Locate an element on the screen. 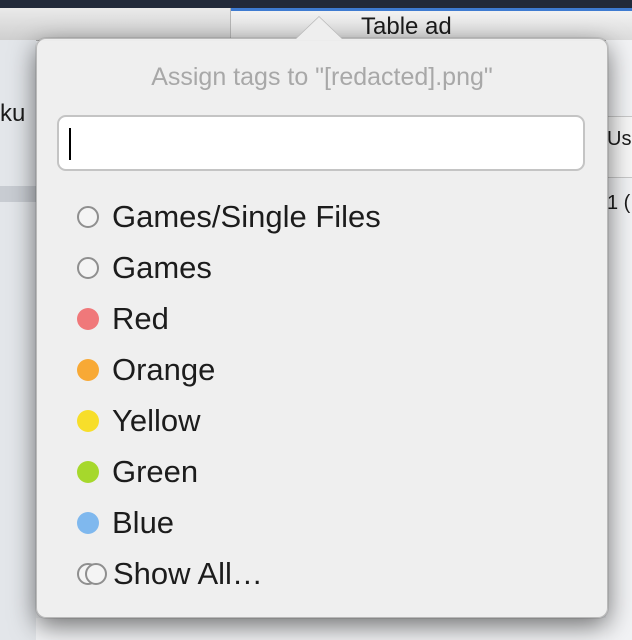  popover-arrow is located at coordinates (319, 28).